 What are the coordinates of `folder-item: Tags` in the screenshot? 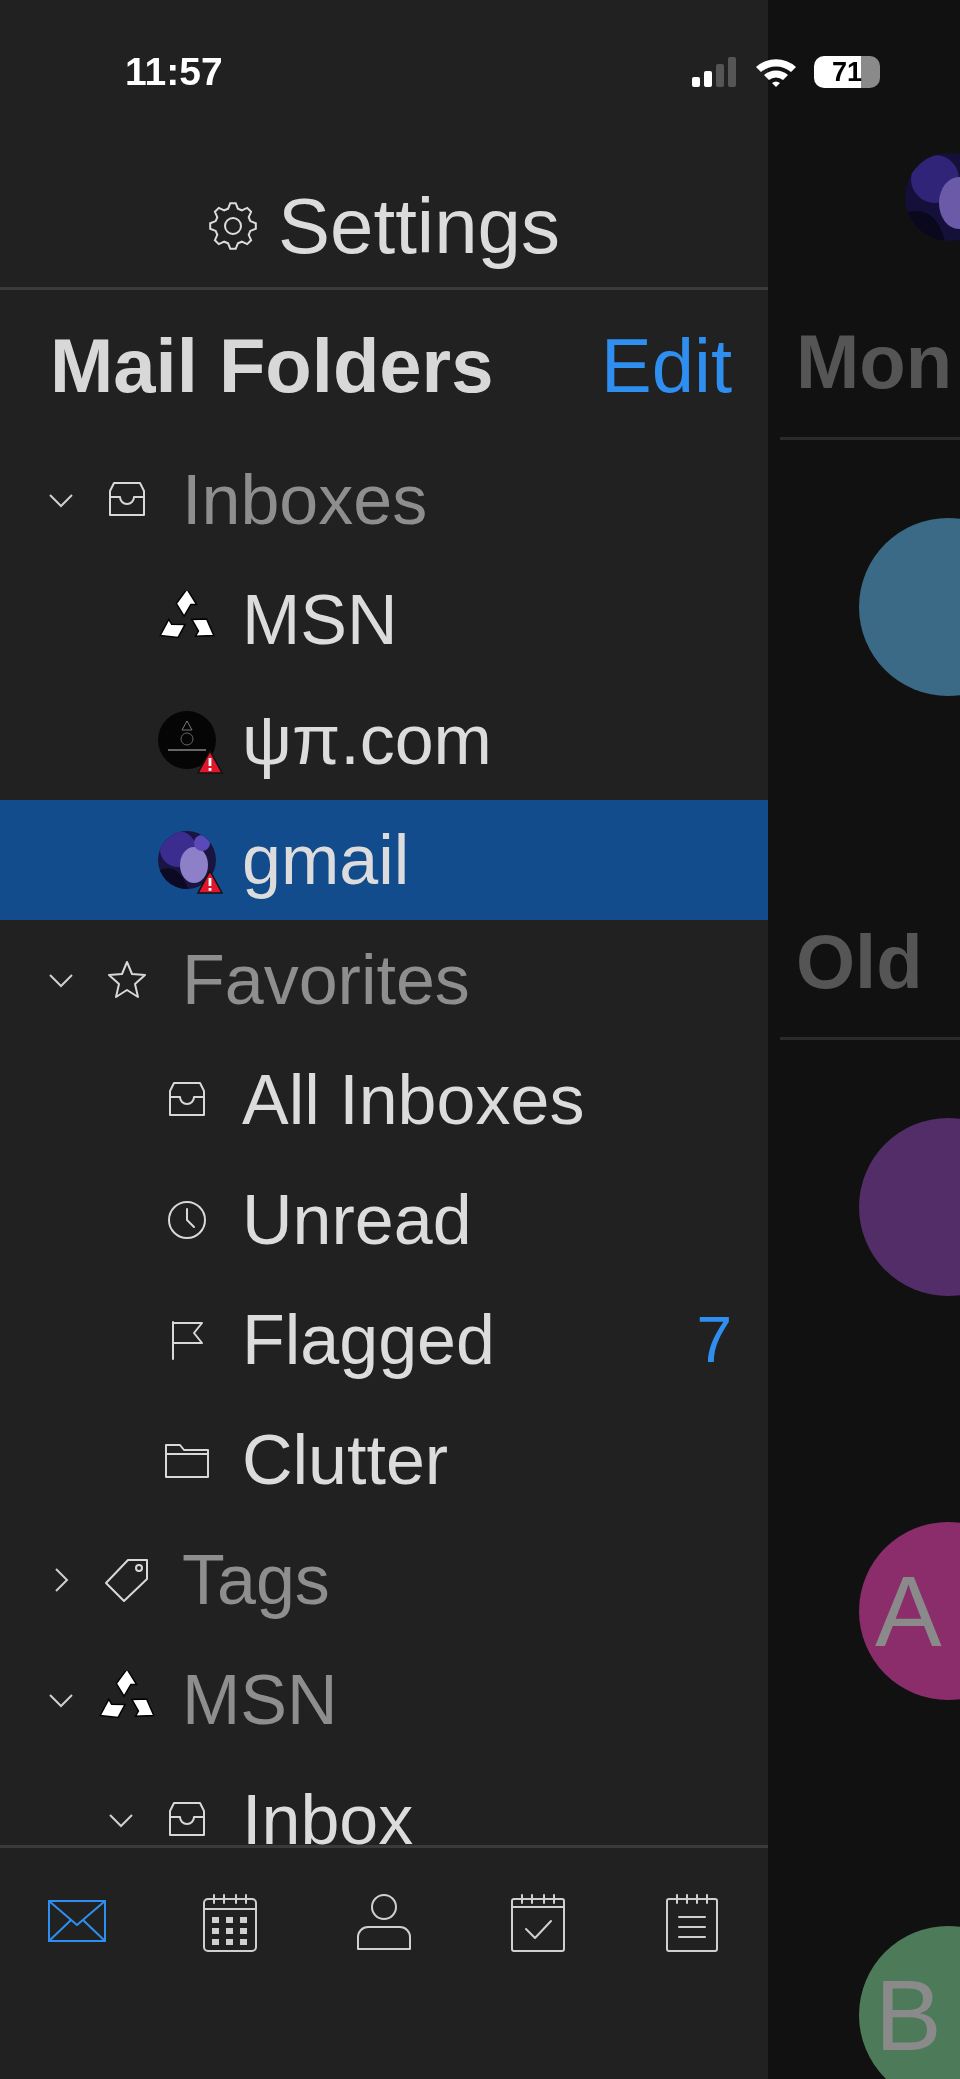 It's located at (384, 1580).